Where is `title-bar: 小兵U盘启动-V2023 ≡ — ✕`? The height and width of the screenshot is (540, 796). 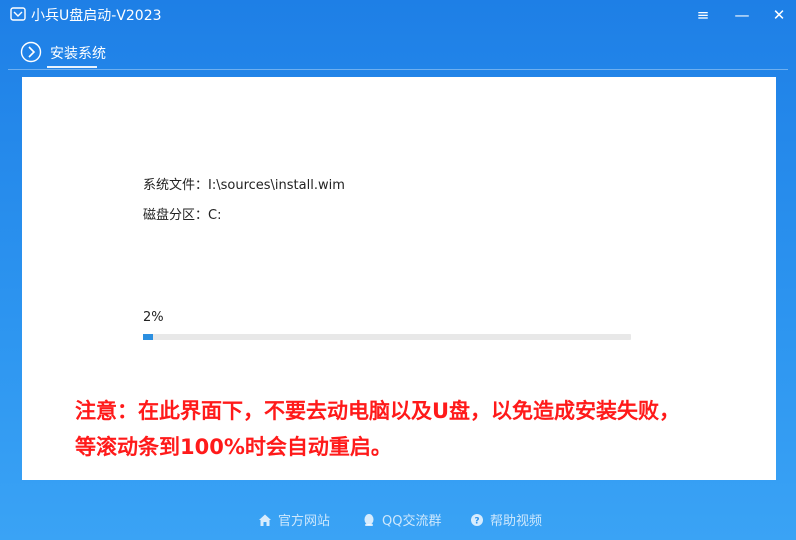
title-bar: 小兵U盘启动-V2023 ≡ — ✕ is located at coordinates (398, 15).